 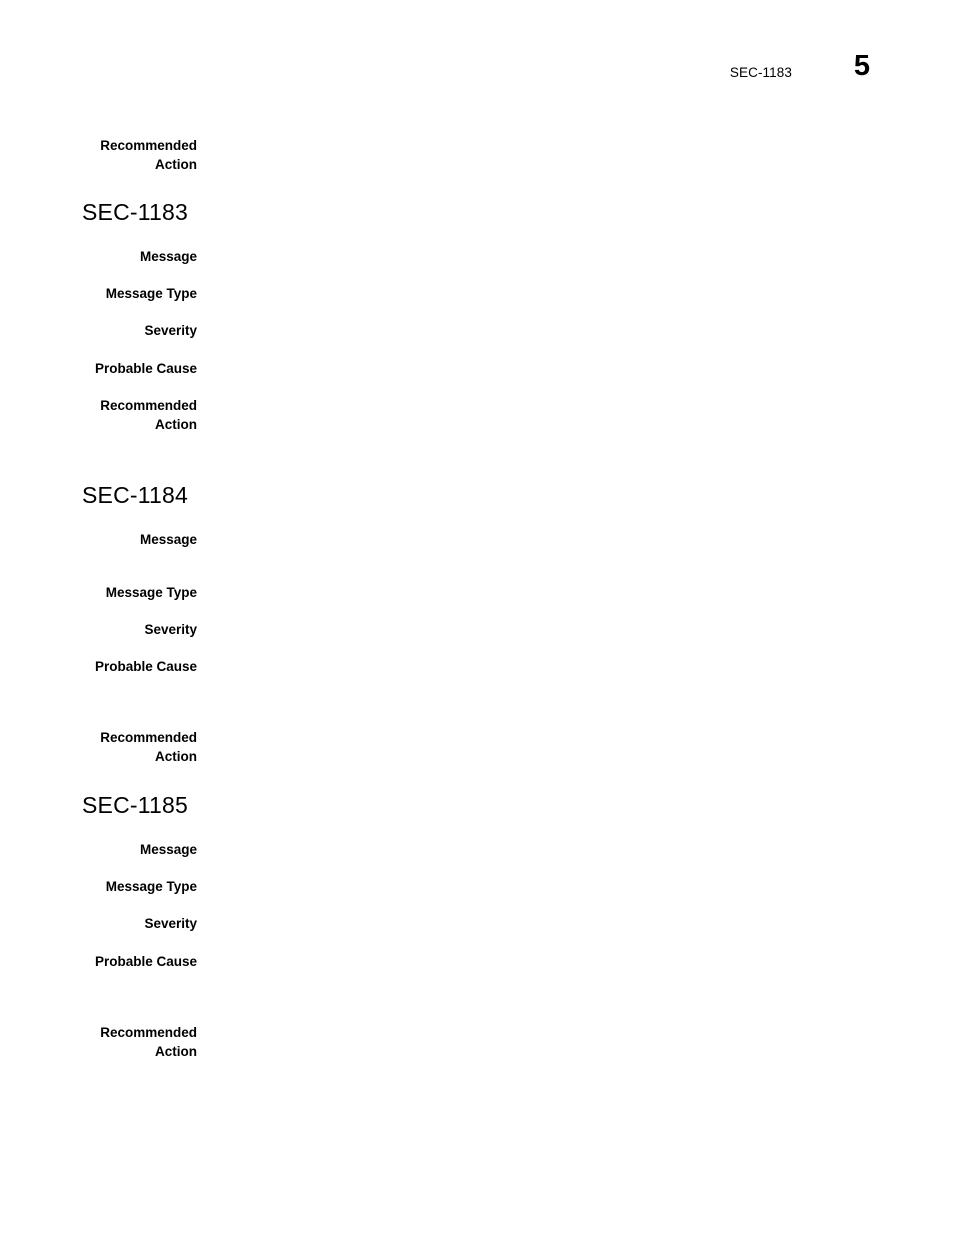 What do you see at coordinates (760, 72) in the screenshot?
I see `header-document-id: SEC-1183` at bounding box center [760, 72].